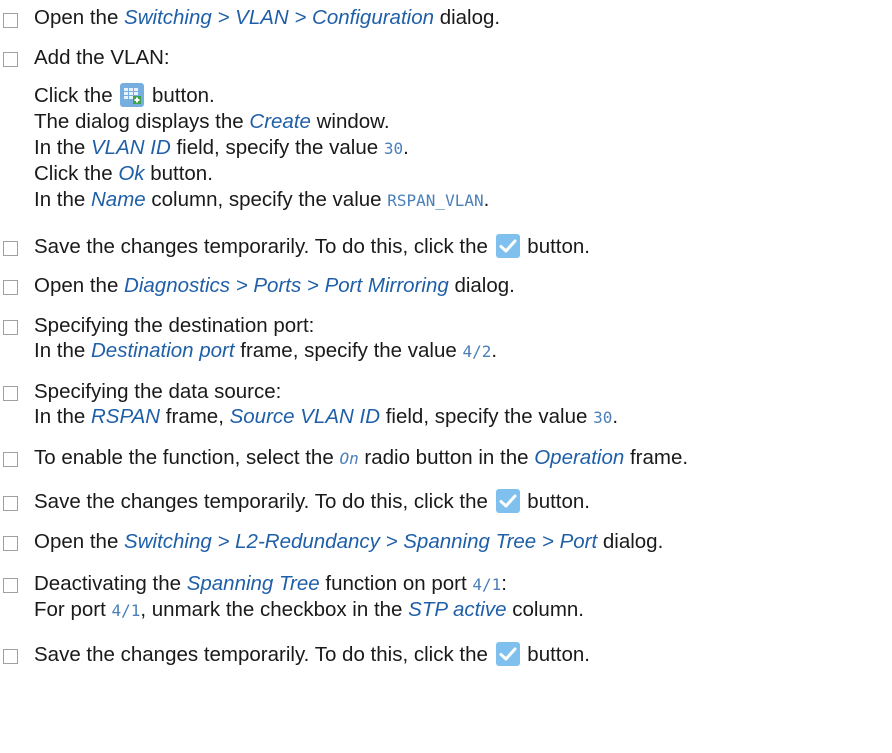  Describe the element at coordinates (253, 583) in the screenshot. I see `function-name-ref: Spanning Tree` at that location.